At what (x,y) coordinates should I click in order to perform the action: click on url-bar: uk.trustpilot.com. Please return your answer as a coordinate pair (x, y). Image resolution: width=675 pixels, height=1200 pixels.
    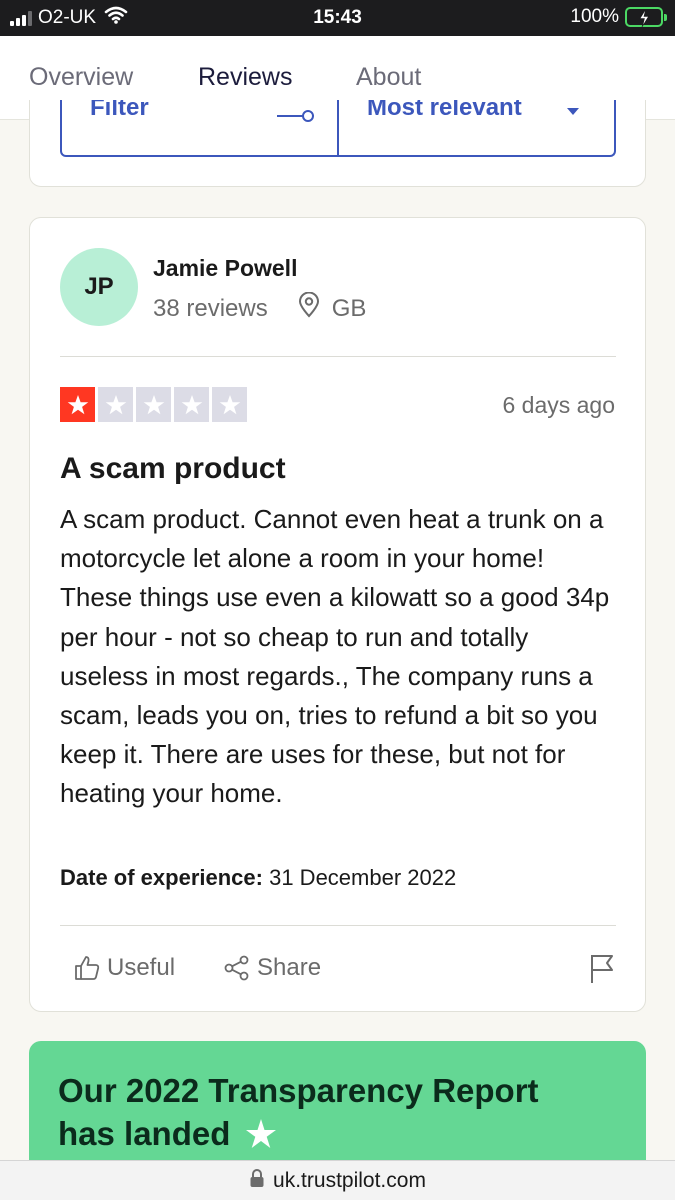
    Looking at the image, I should click on (337, 1180).